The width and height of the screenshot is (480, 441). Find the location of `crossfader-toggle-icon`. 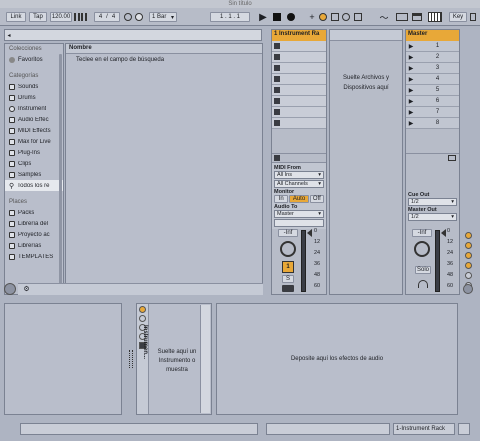

crossfader-toggle-icon is located at coordinates (468, 275).